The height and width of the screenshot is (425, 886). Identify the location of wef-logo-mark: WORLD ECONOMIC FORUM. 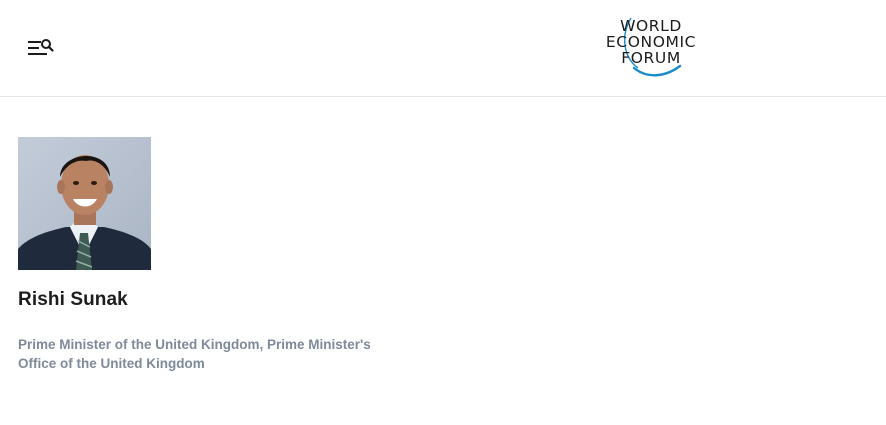
(650, 47).